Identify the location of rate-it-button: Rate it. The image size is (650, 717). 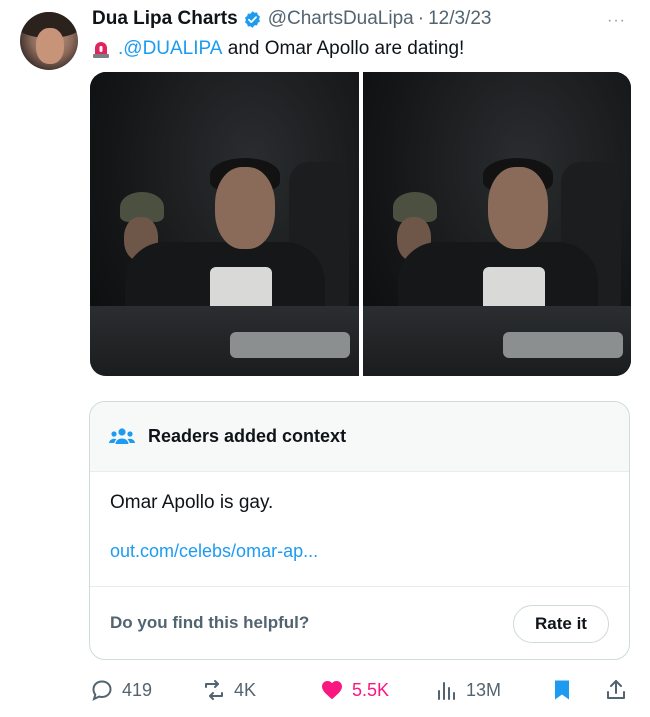
(561, 624).